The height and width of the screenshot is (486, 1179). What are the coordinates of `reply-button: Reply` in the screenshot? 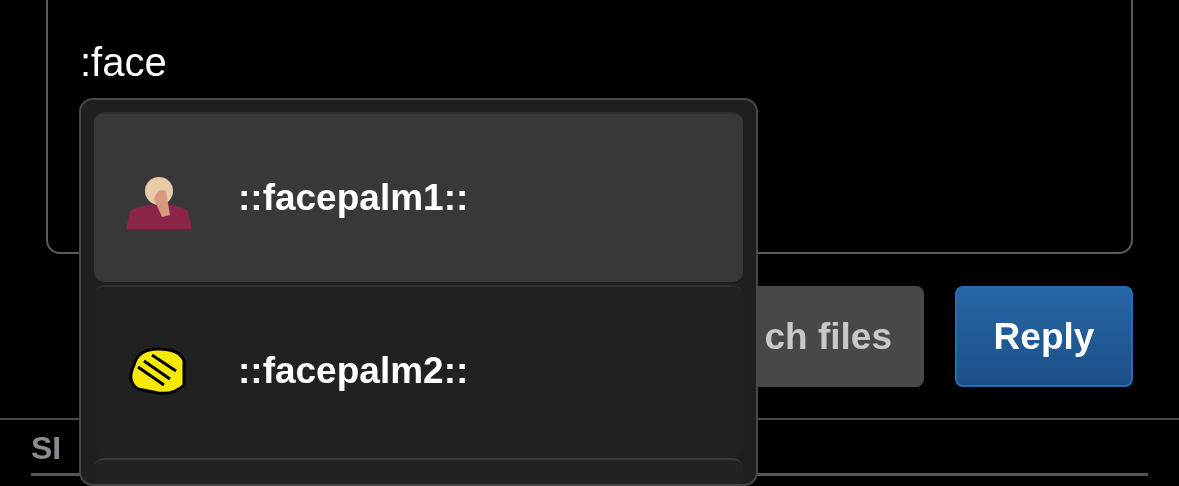 It's located at (1044, 336).